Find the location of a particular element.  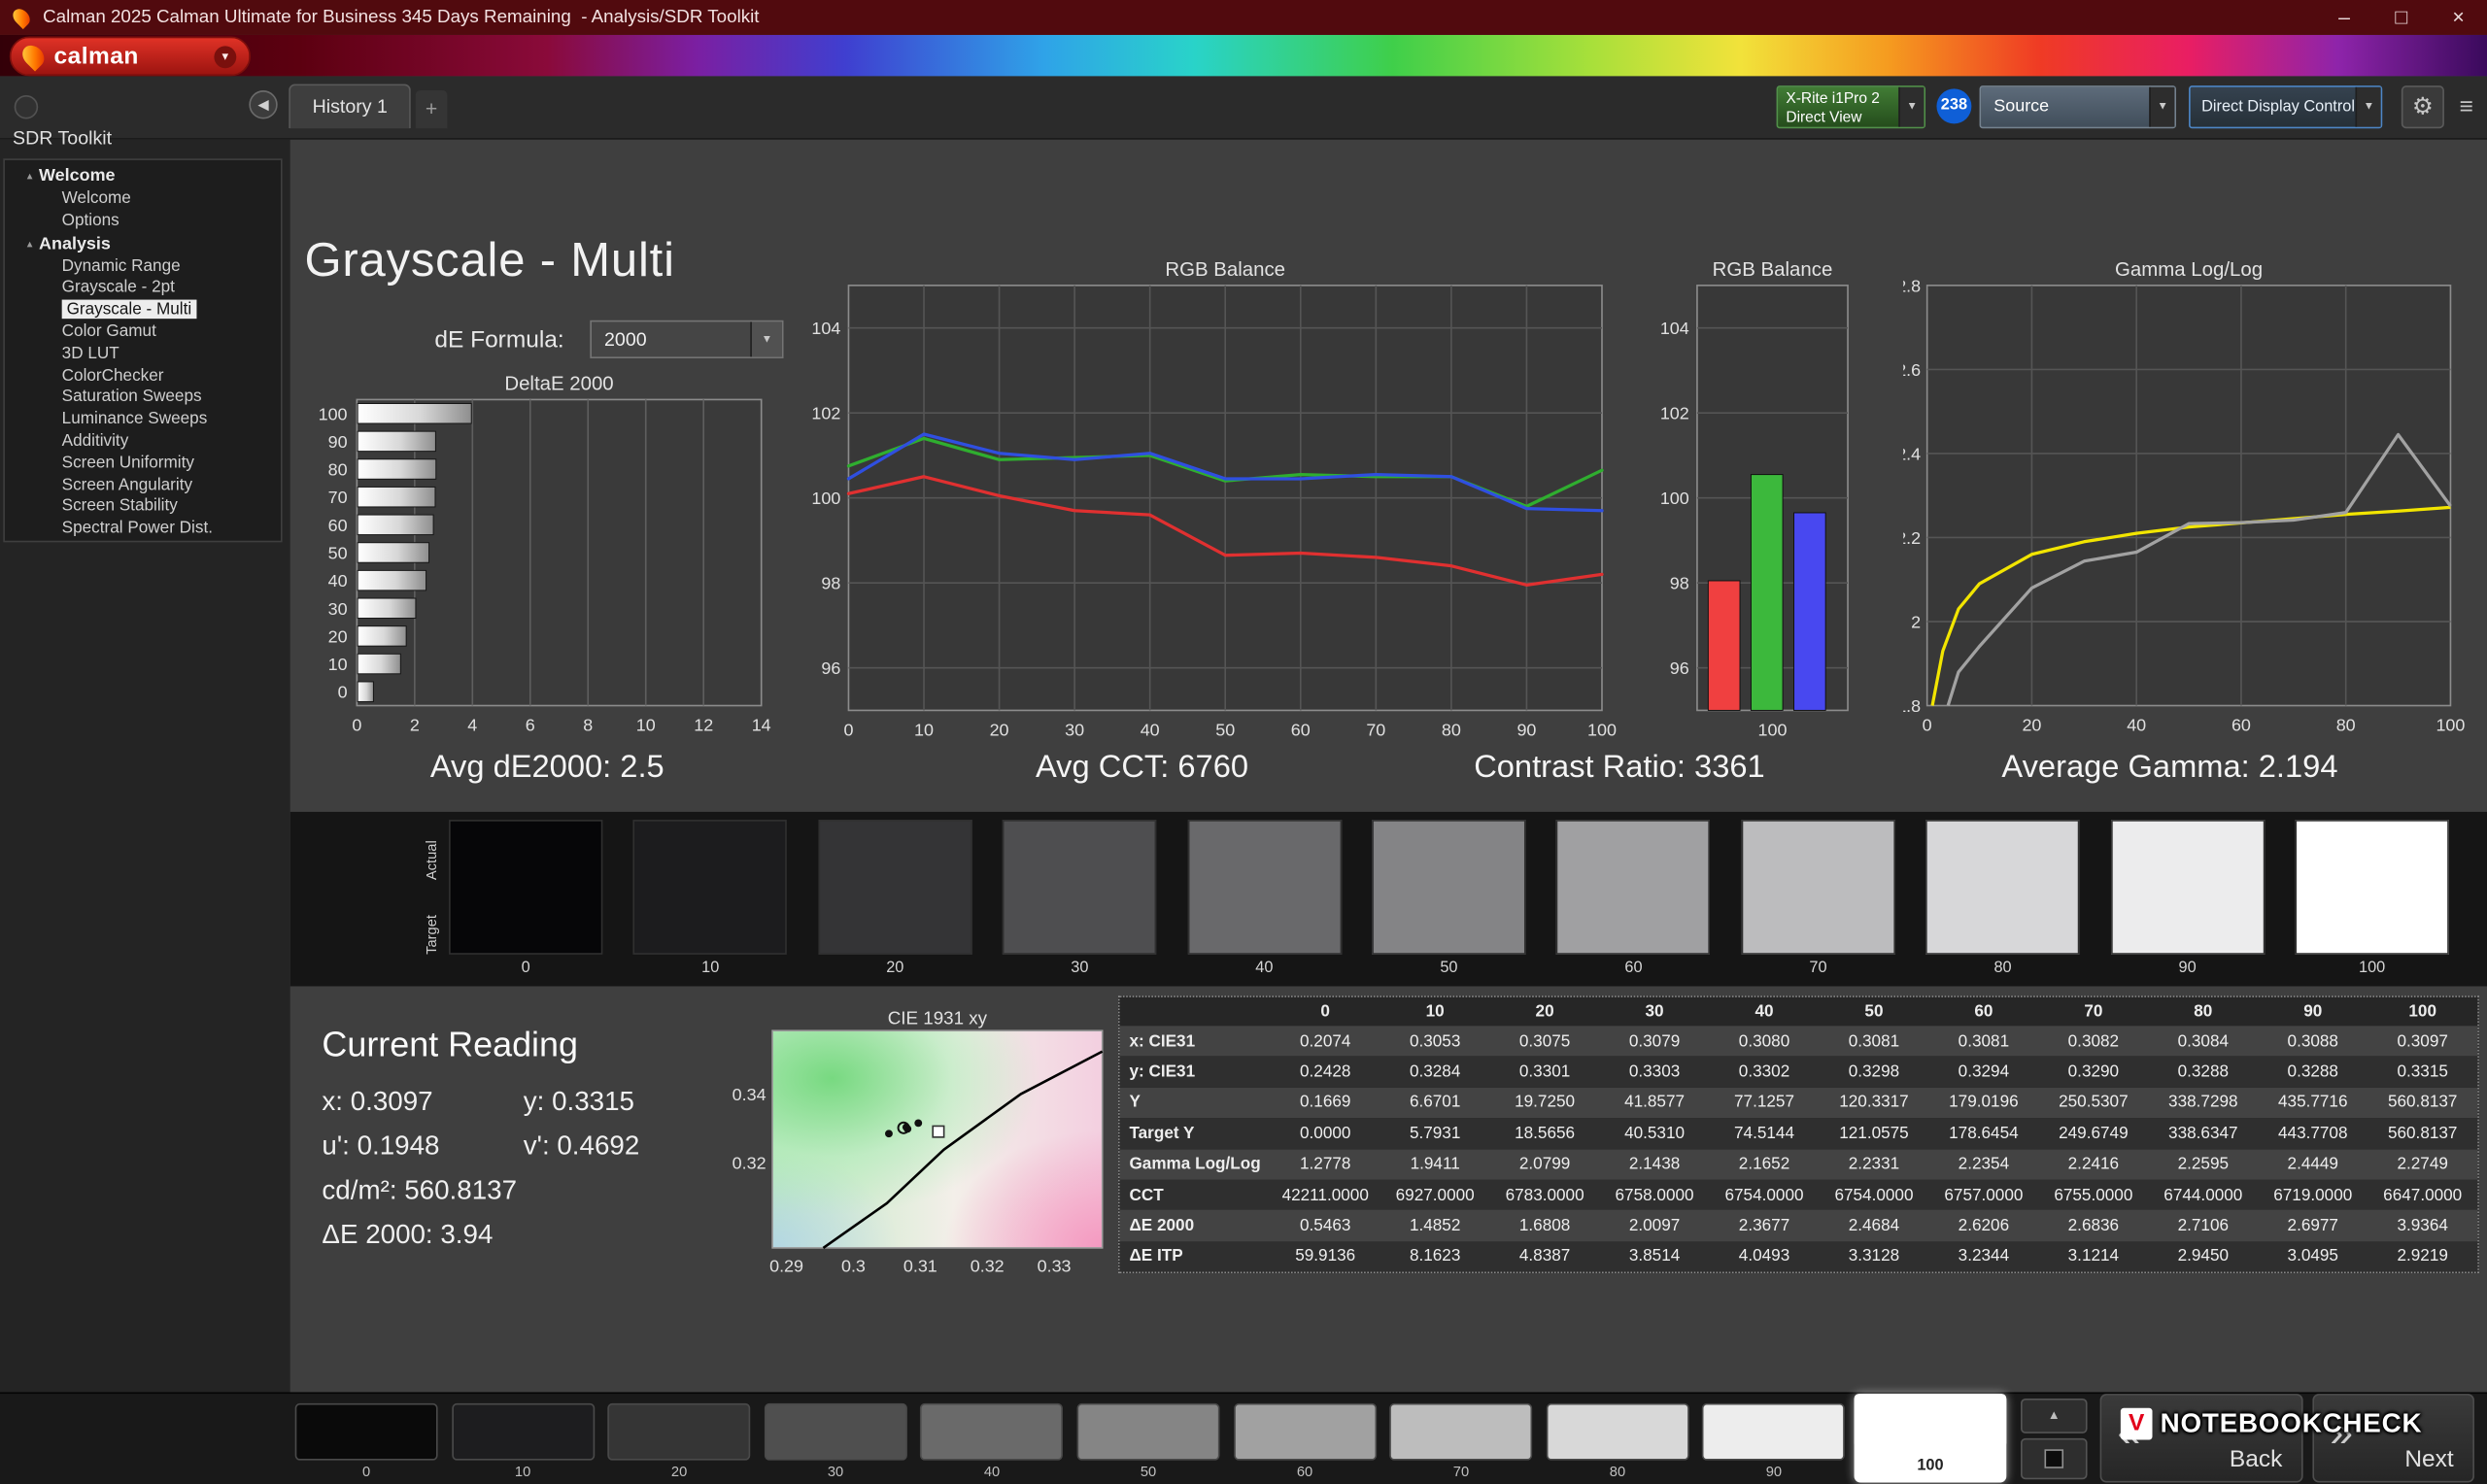

menu-button: ≡ is located at coordinates (2466, 106).